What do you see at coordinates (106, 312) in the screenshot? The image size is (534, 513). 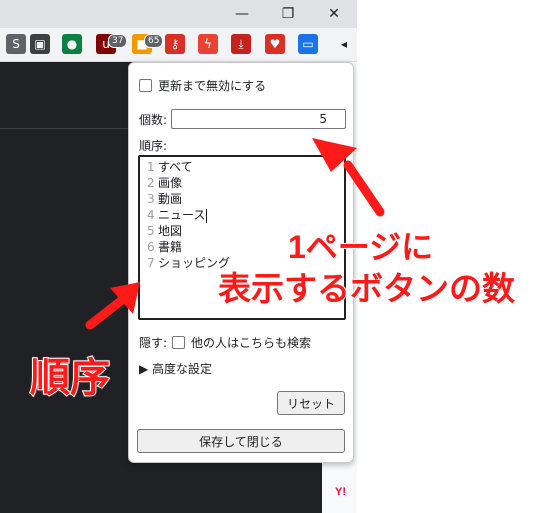 I see `arrow-to-order` at bounding box center [106, 312].